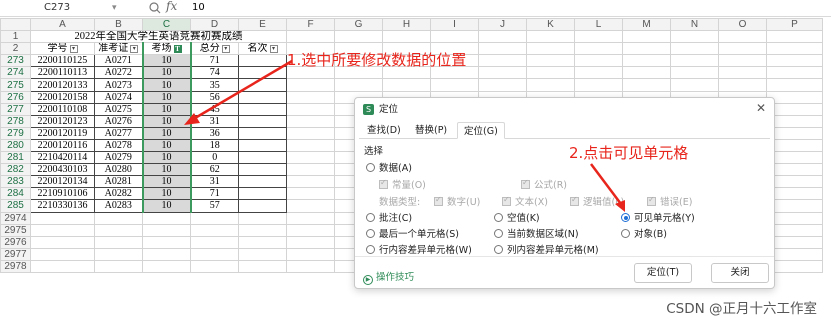 Image resolution: width=831 pixels, height=323 pixels. I want to click on option-data: 数据(A), so click(389, 167).